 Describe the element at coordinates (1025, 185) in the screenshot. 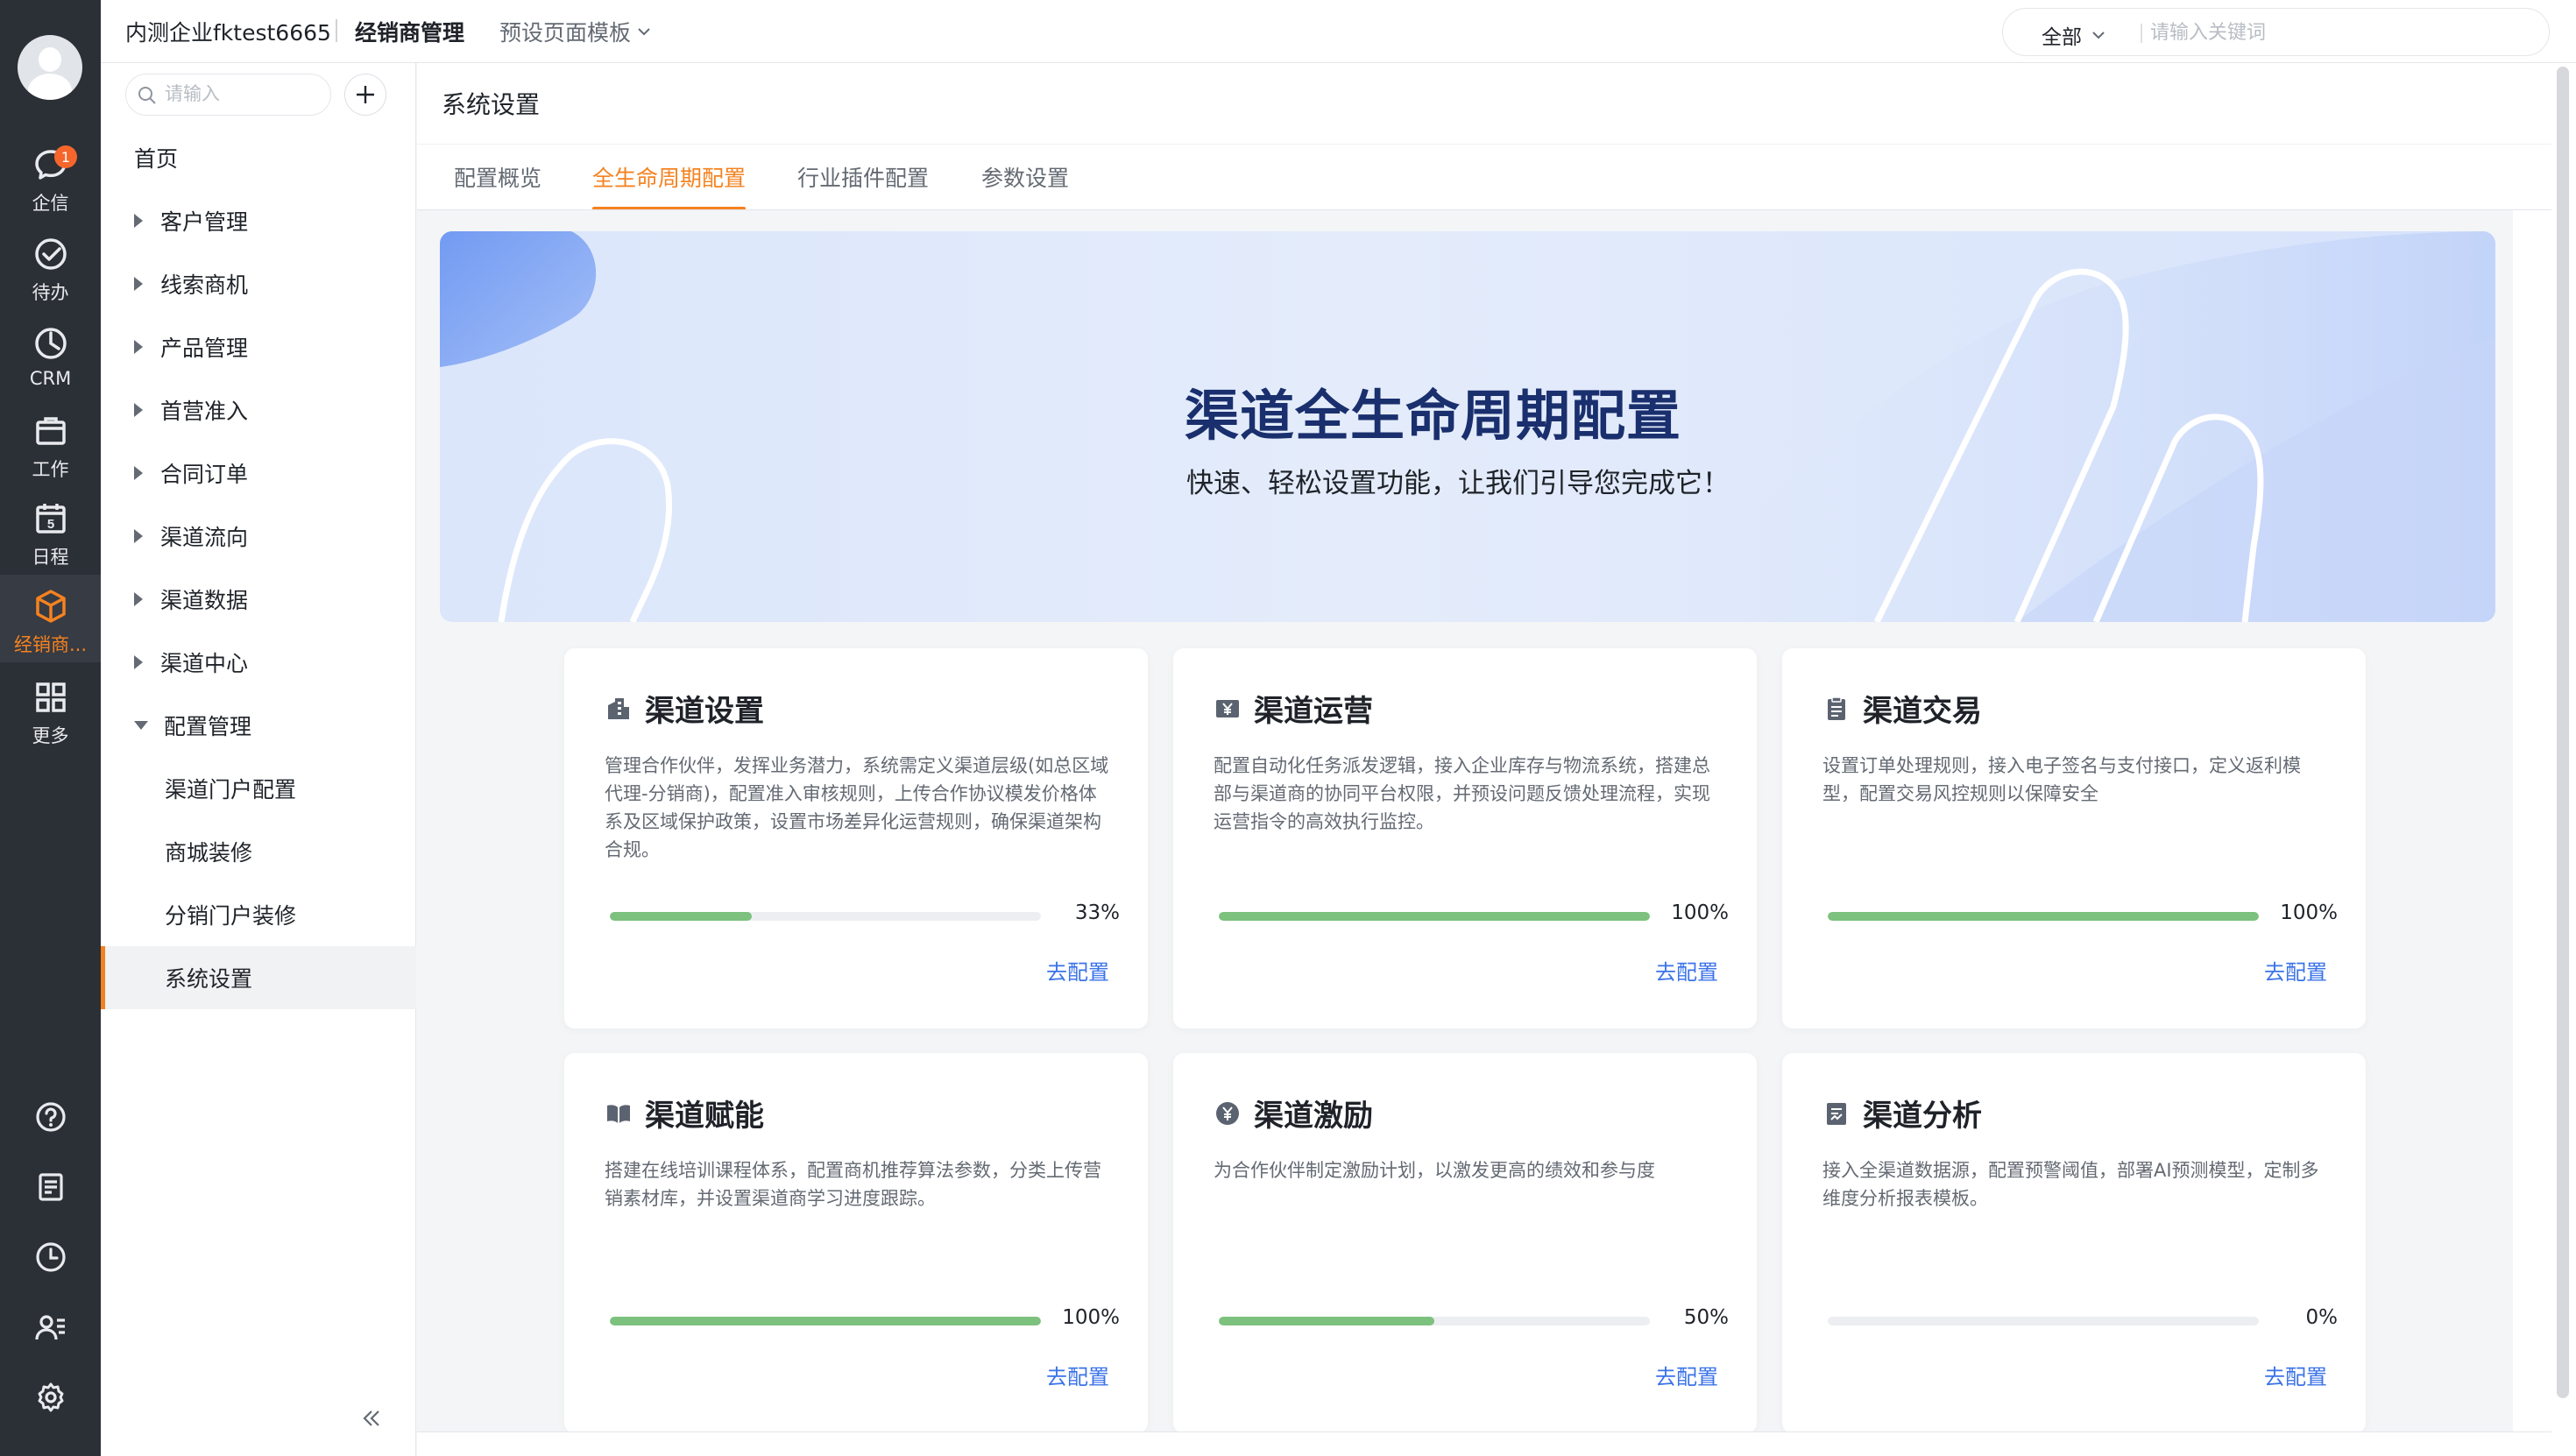

I see `tab-parameters: 参数设置` at that location.